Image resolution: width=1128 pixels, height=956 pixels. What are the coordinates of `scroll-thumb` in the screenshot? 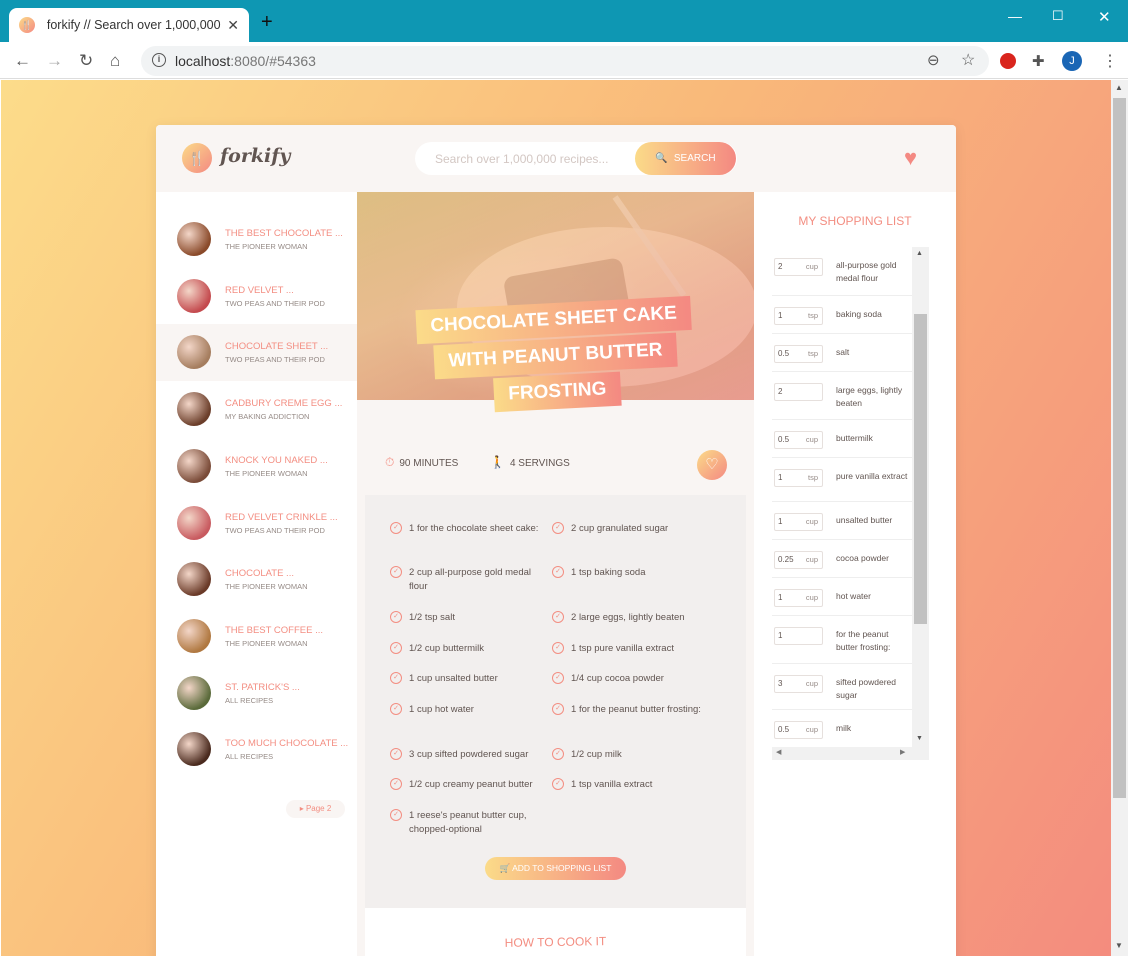 It's located at (920, 469).